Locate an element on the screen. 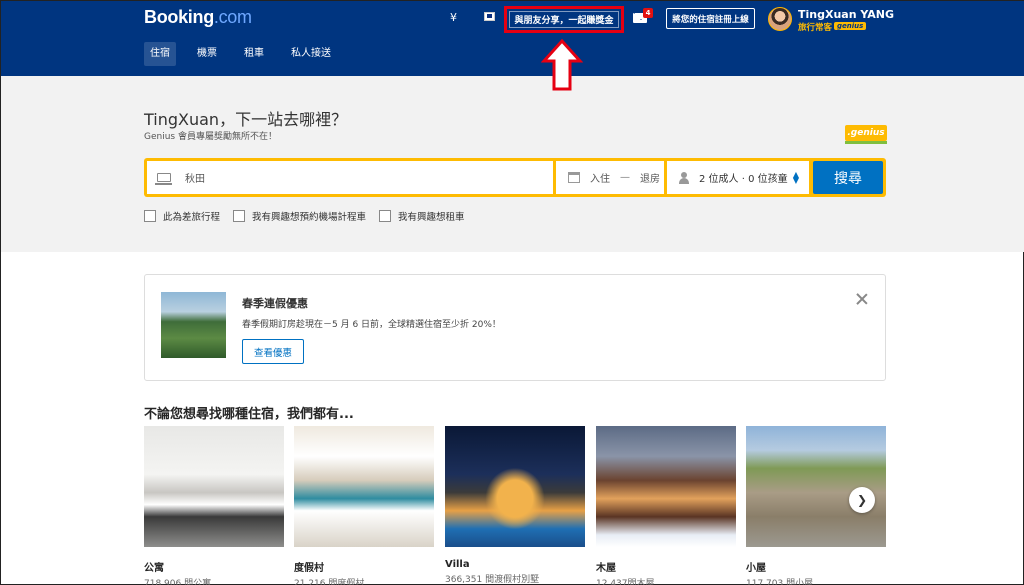 This screenshot has height=585, width=1024. card-name: 公寓 is located at coordinates (154, 568).